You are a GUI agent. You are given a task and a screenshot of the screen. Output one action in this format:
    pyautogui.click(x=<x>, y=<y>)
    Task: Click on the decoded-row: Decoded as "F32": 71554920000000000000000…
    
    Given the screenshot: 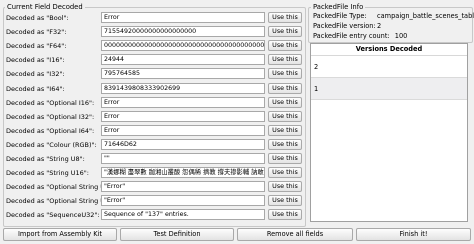 What is the action you would take?
    pyautogui.click(x=154, y=32)
    